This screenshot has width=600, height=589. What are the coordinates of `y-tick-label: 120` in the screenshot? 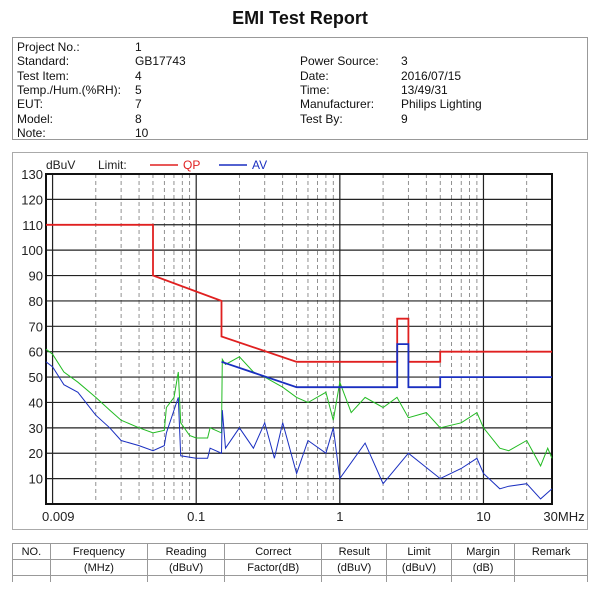 It's located at (32, 199).